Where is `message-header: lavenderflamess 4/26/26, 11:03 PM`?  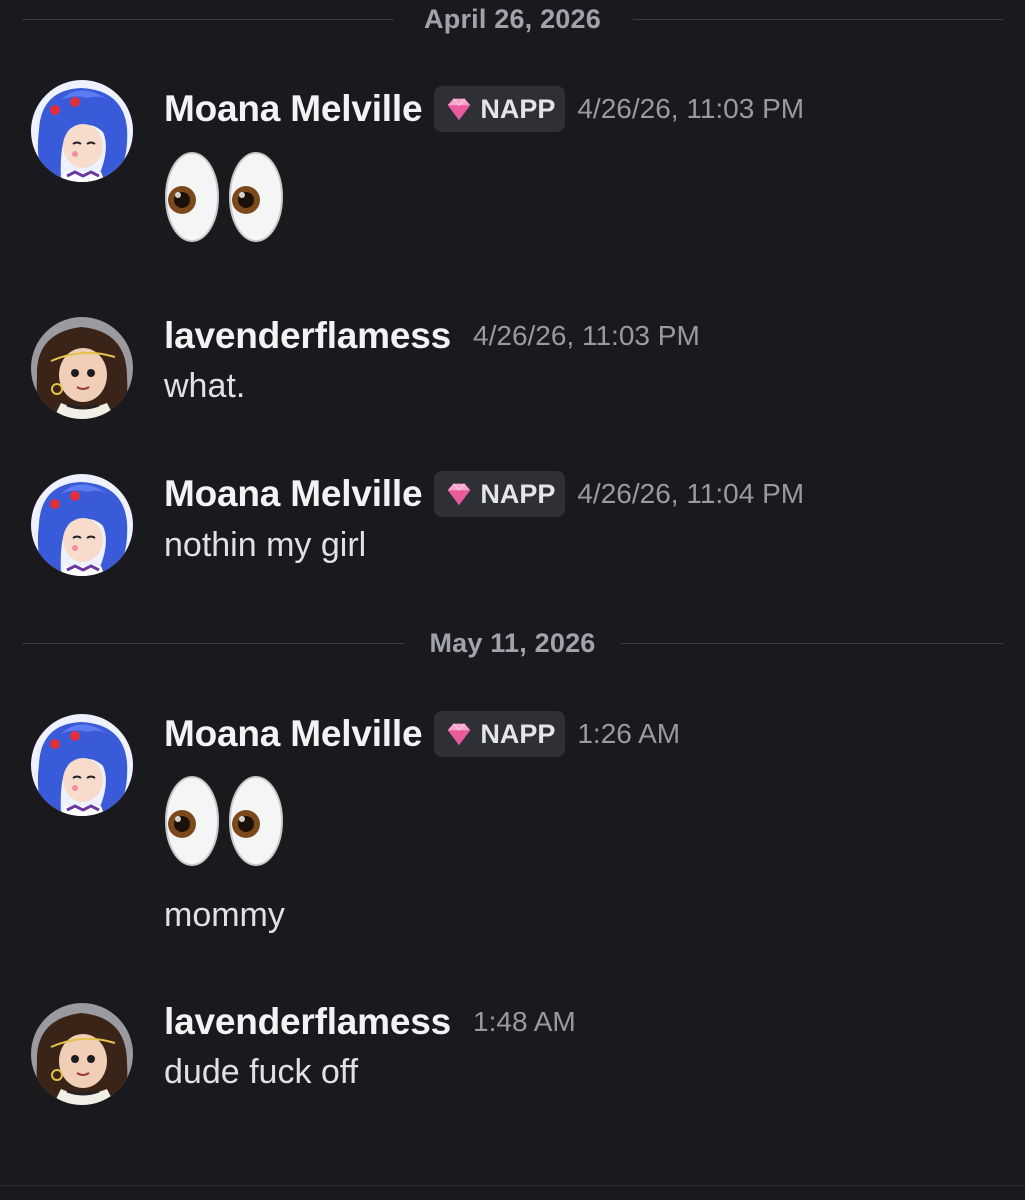
message-header: lavenderflamess 4/26/26, 11:03 PM is located at coordinates (432, 336).